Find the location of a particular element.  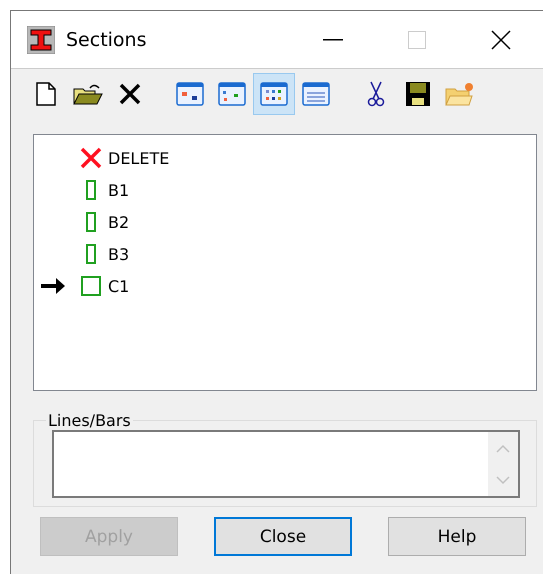

delete-icon is located at coordinates (130, 94).